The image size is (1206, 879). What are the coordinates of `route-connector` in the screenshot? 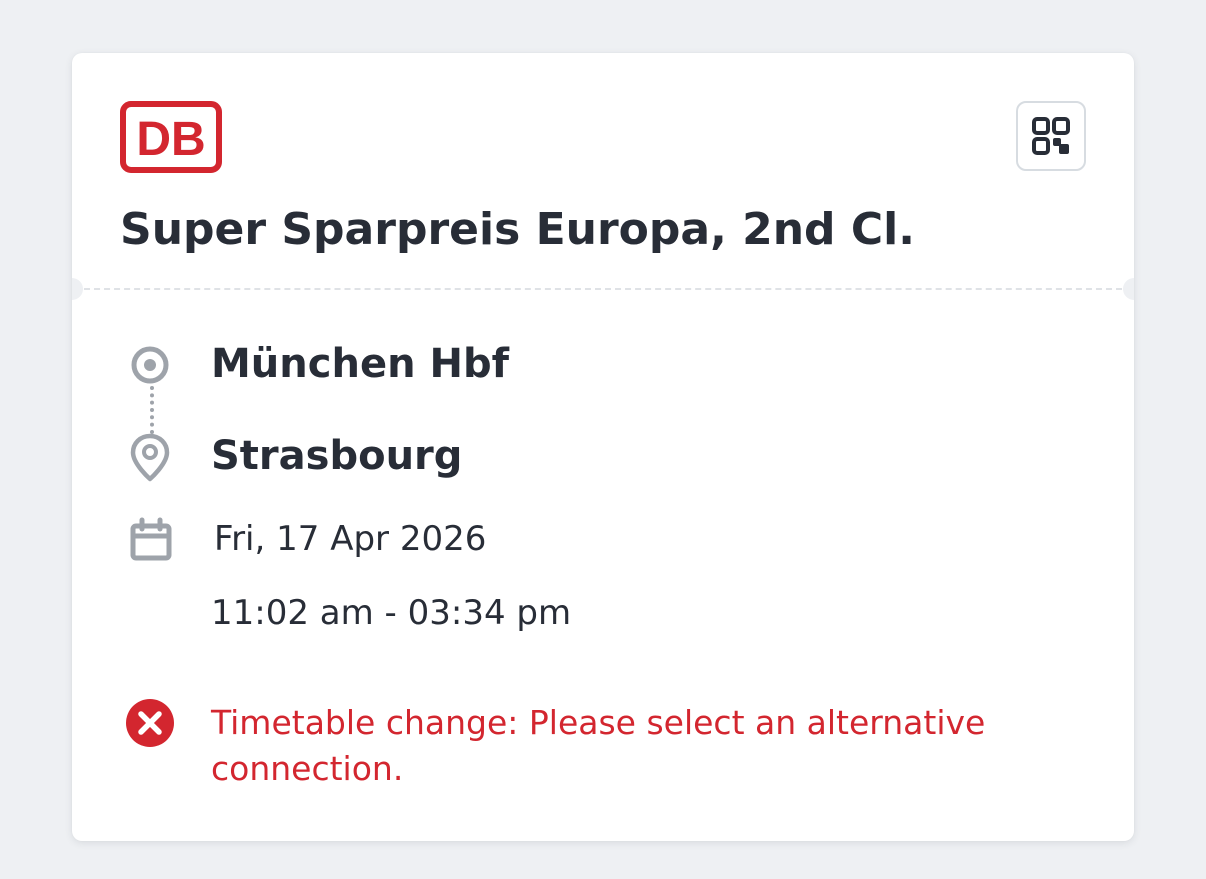 It's located at (152, 410).